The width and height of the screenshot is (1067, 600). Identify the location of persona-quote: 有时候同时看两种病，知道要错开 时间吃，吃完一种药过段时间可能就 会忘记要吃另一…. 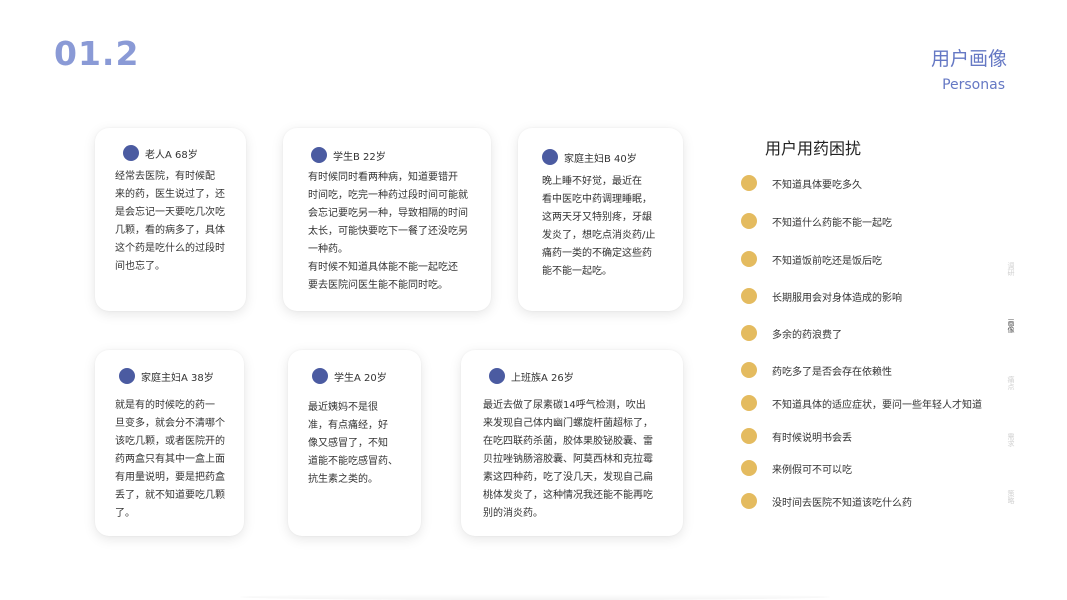
(388, 231).